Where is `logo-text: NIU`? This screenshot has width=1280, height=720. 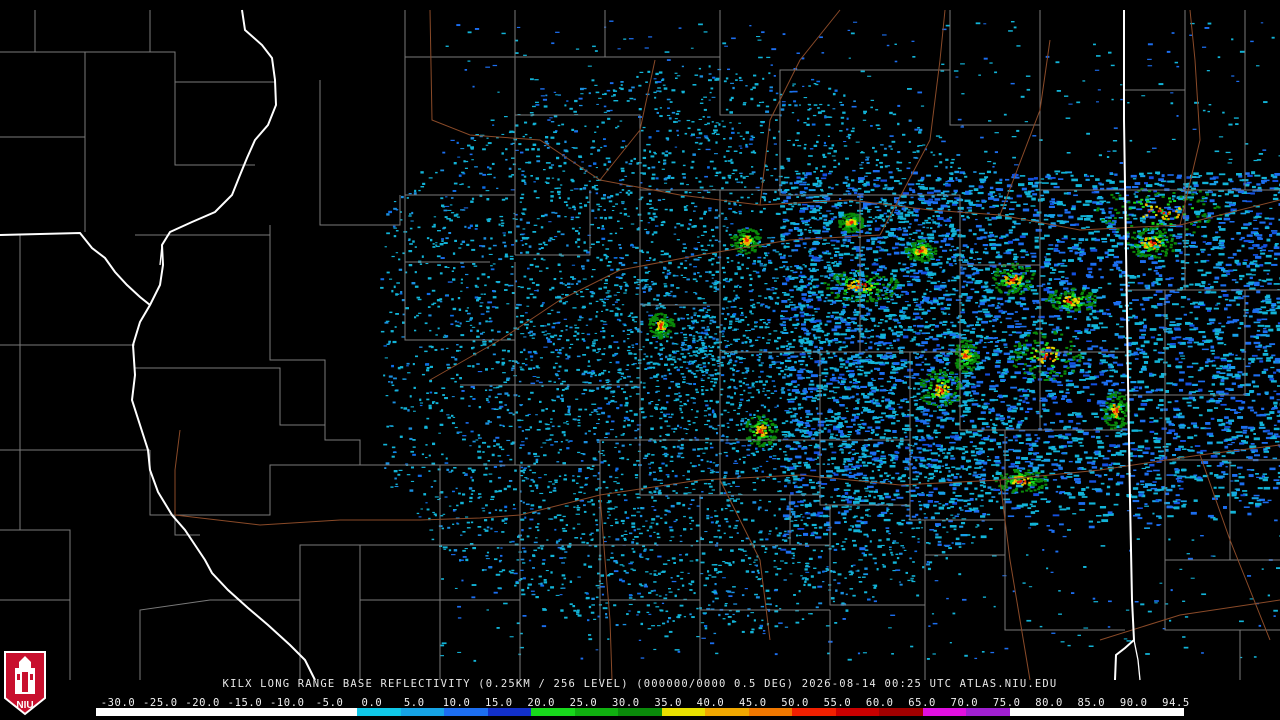 logo-text: NIU is located at coordinates (24, 705).